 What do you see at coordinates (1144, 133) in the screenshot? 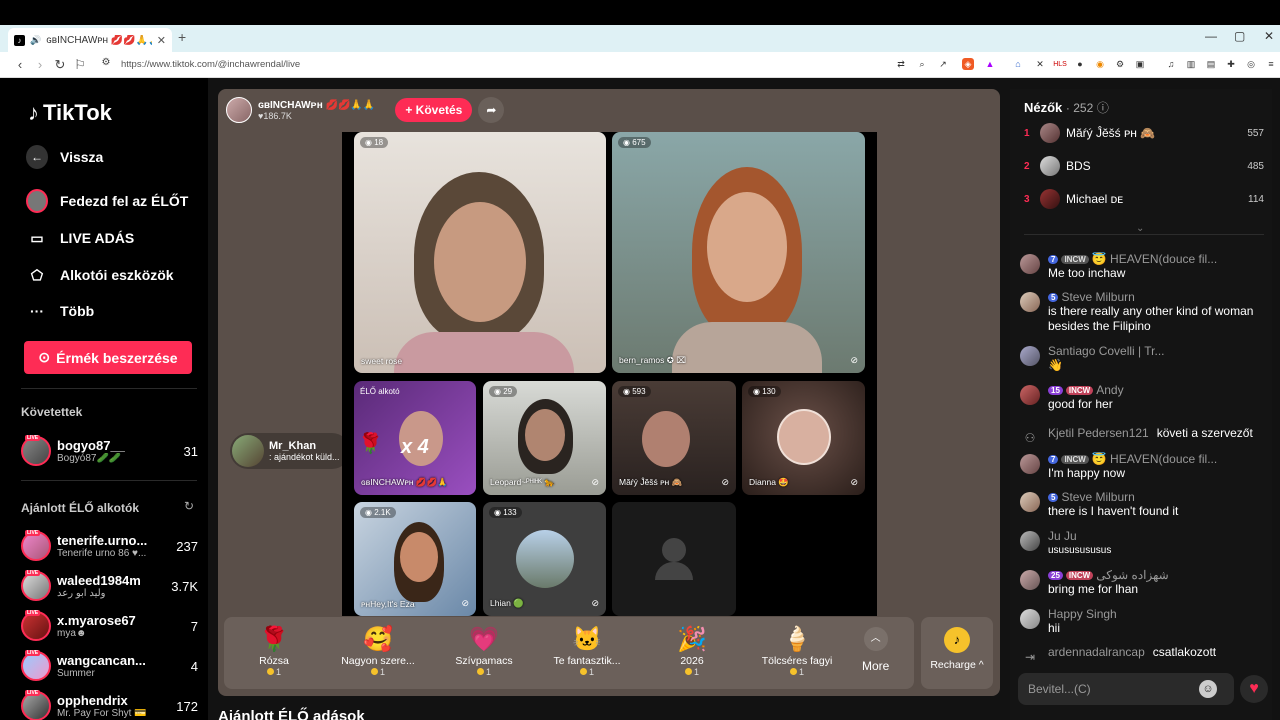
I see `top-viewer: 1 Măŕý Ĵĕšś ᴘʜ 🙈 557` at bounding box center [1144, 133].